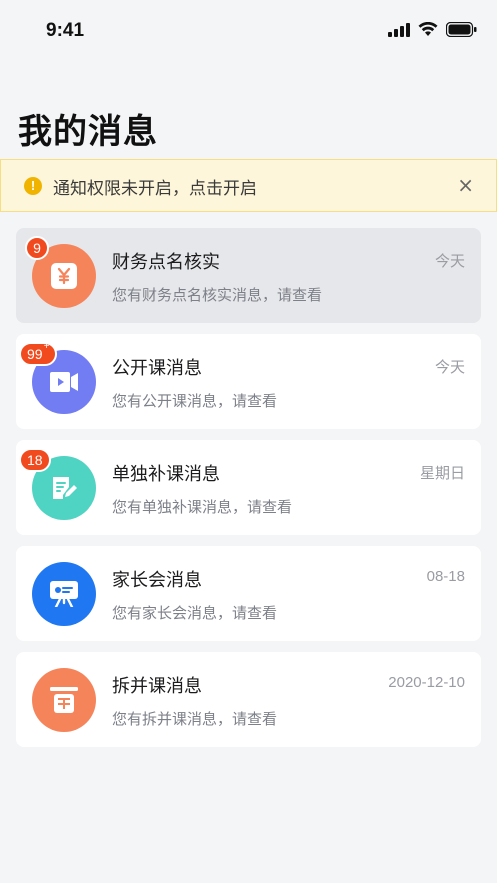 The image size is (497, 883). Describe the element at coordinates (428, 29) in the screenshot. I see `wifi-icon` at that location.